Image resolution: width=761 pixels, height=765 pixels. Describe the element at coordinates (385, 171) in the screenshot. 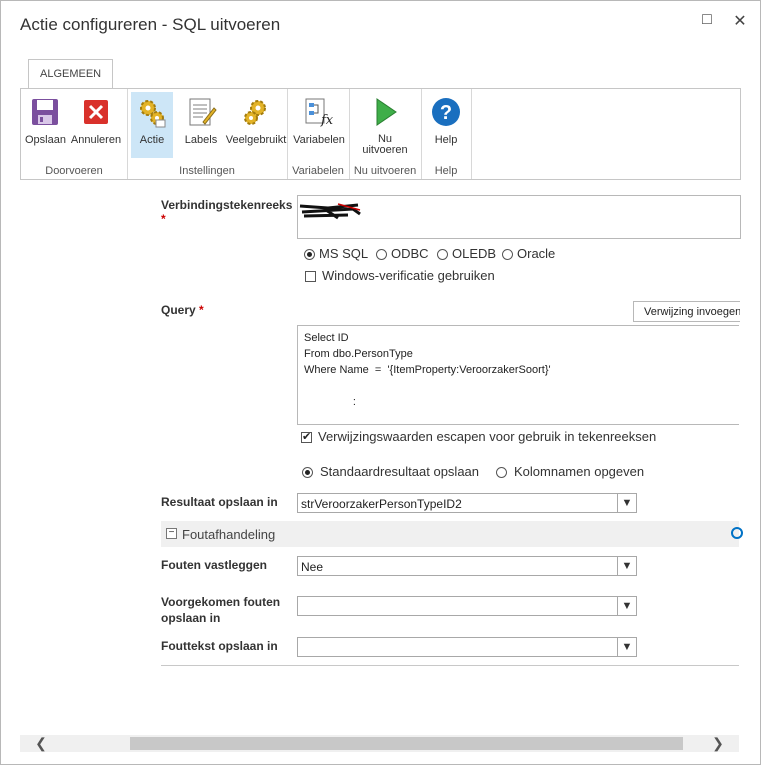

I see `group-label-nu-uitvoeren: Nu uitvoeren` at that location.